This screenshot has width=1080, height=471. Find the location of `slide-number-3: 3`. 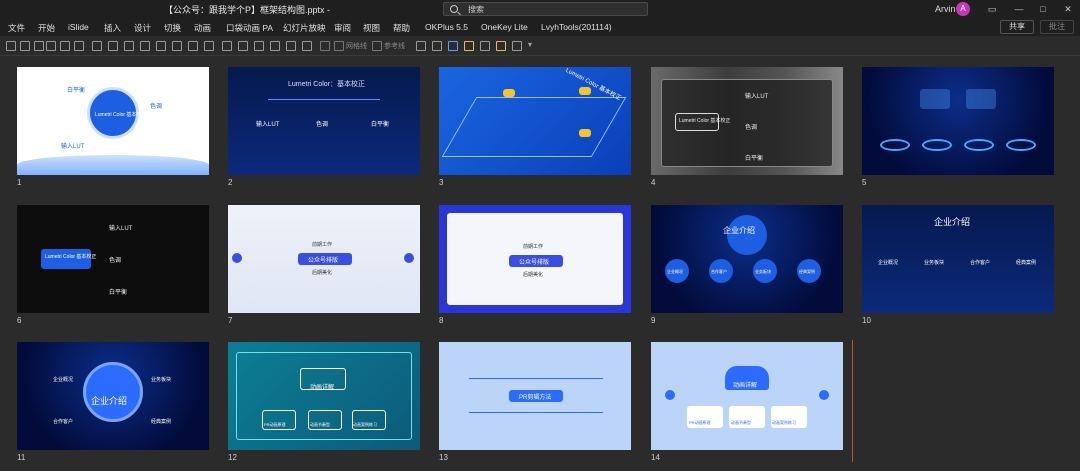

slide-number-3: 3 is located at coordinates (441, 182).